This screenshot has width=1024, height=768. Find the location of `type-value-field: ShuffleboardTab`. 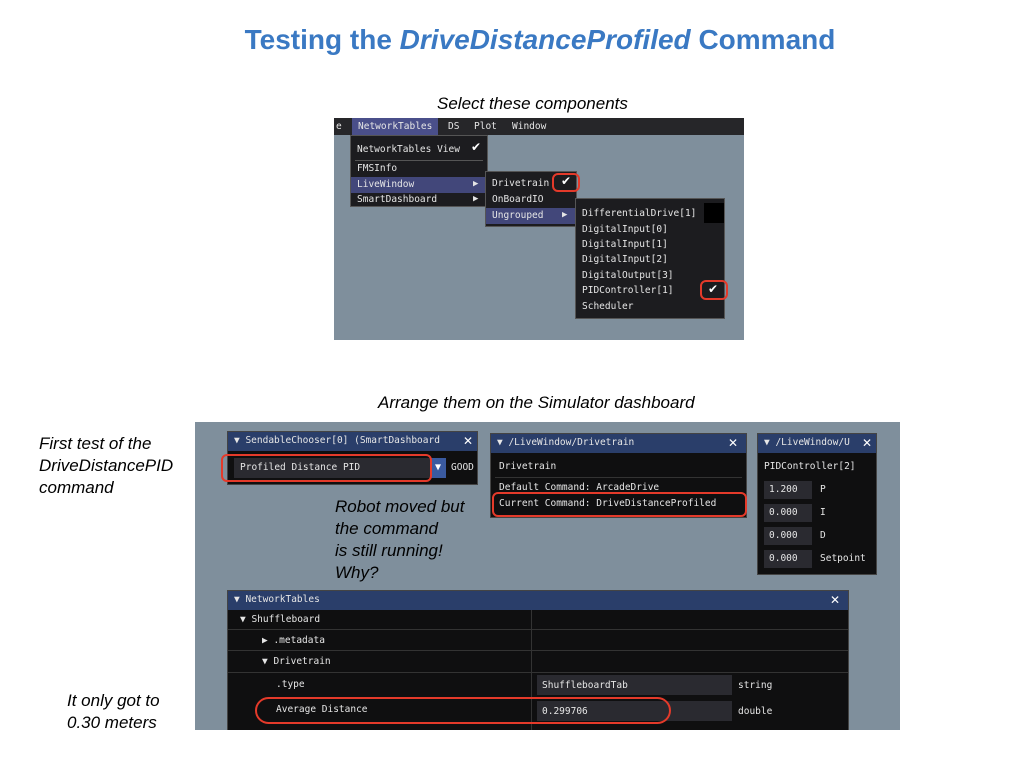

type-value-field: ShuffleboardTab is located at coordinates (634, 685).